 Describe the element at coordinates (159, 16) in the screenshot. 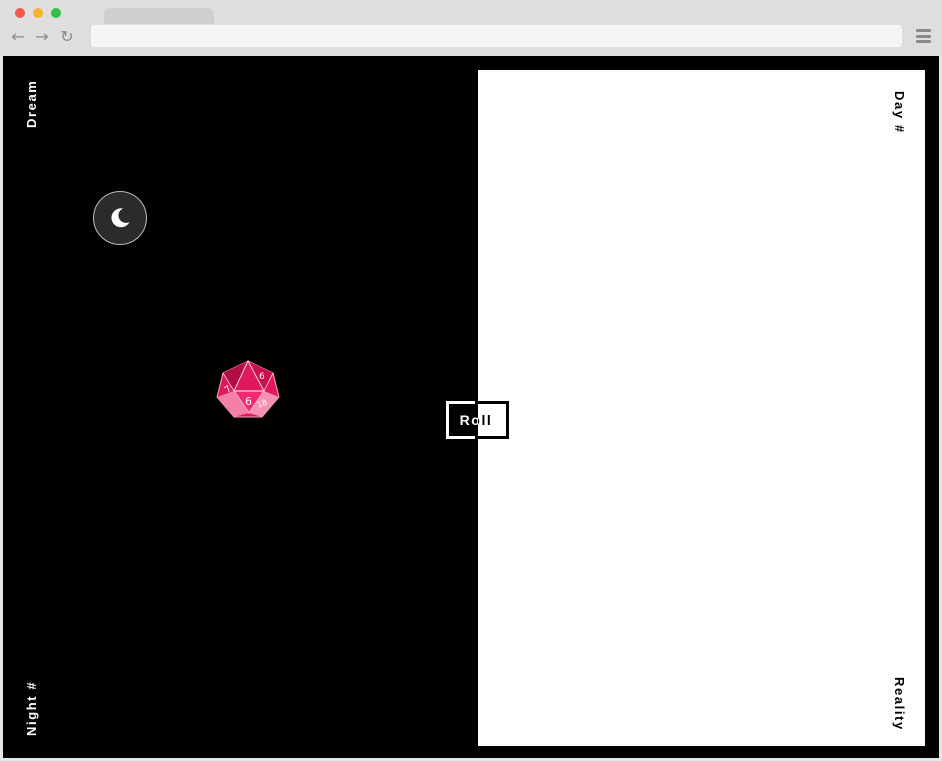

I see `browser-tab` at that location.